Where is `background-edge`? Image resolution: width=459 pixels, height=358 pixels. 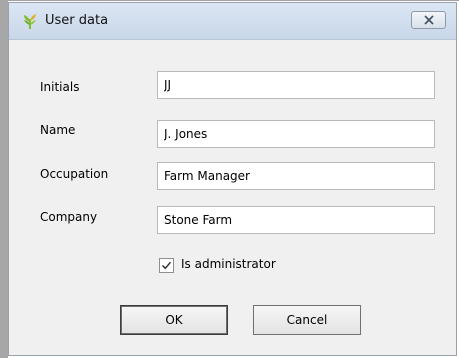
background-edge is located at coordinates (233, 0).